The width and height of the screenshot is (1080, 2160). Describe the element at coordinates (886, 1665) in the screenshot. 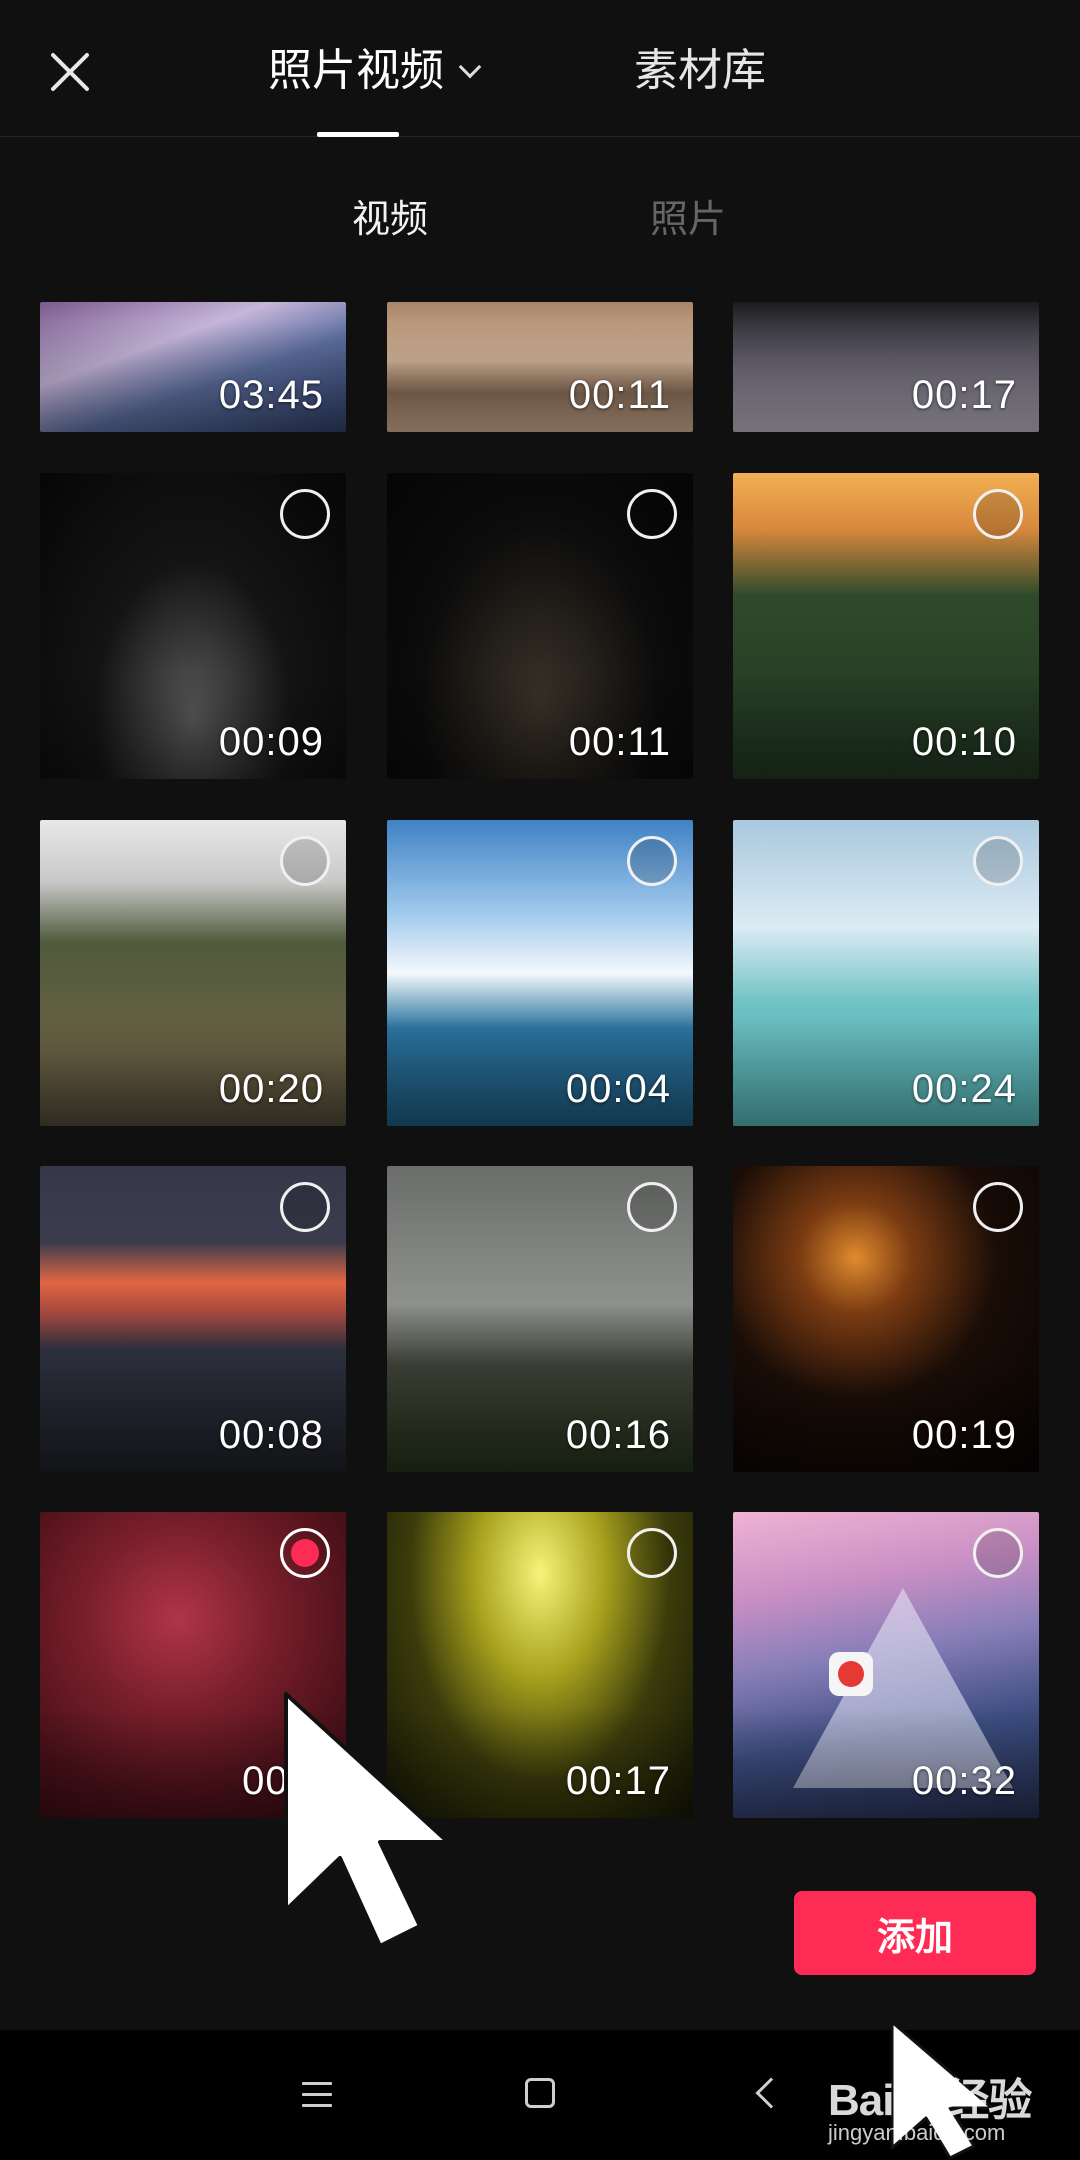

I see `video-thumbnail: 00:32` at that location.